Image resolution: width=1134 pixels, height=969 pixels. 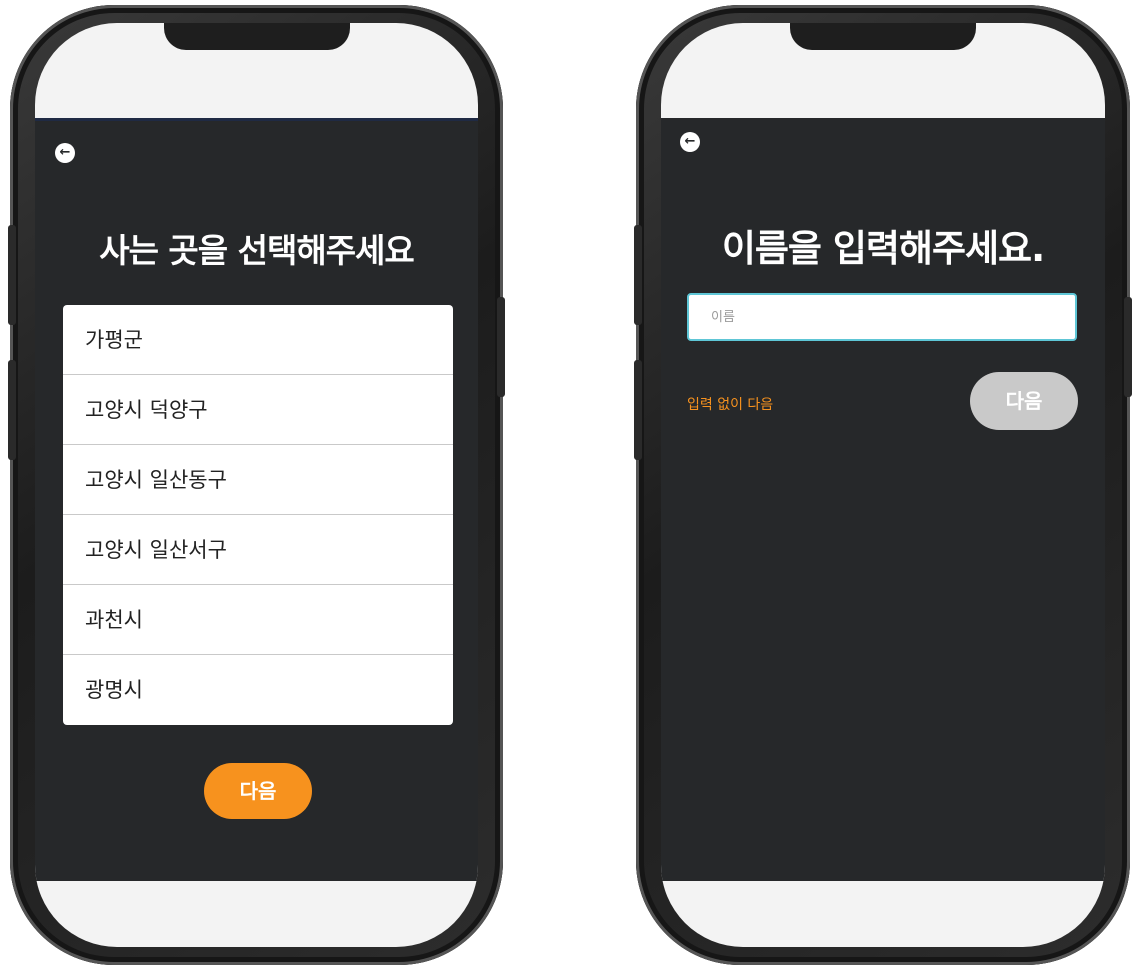 I want to click on region-list-item: 고양시 일산동구, so click(x=258, y=480).